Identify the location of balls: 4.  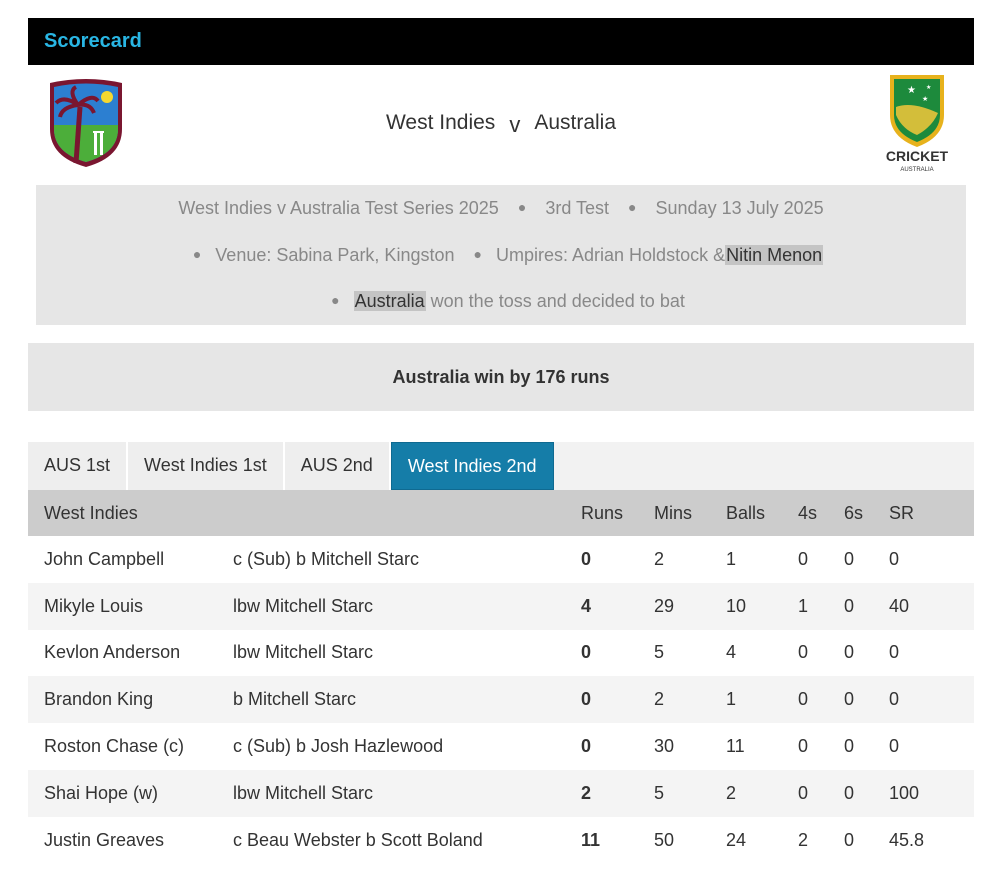
(731, 652).